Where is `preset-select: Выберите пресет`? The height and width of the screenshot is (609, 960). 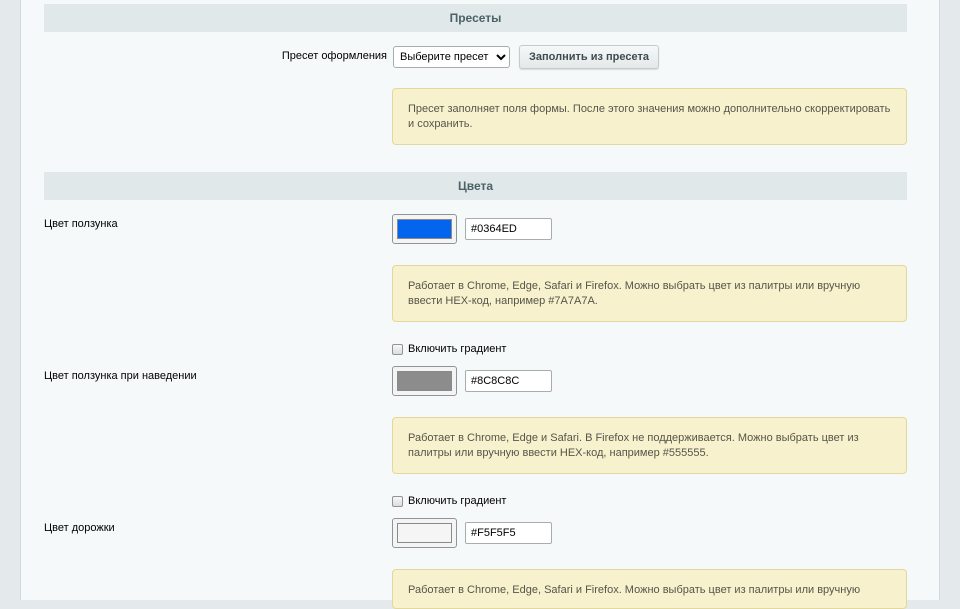 preset-select: Выберите пресет is located at coordinates (451, 57).